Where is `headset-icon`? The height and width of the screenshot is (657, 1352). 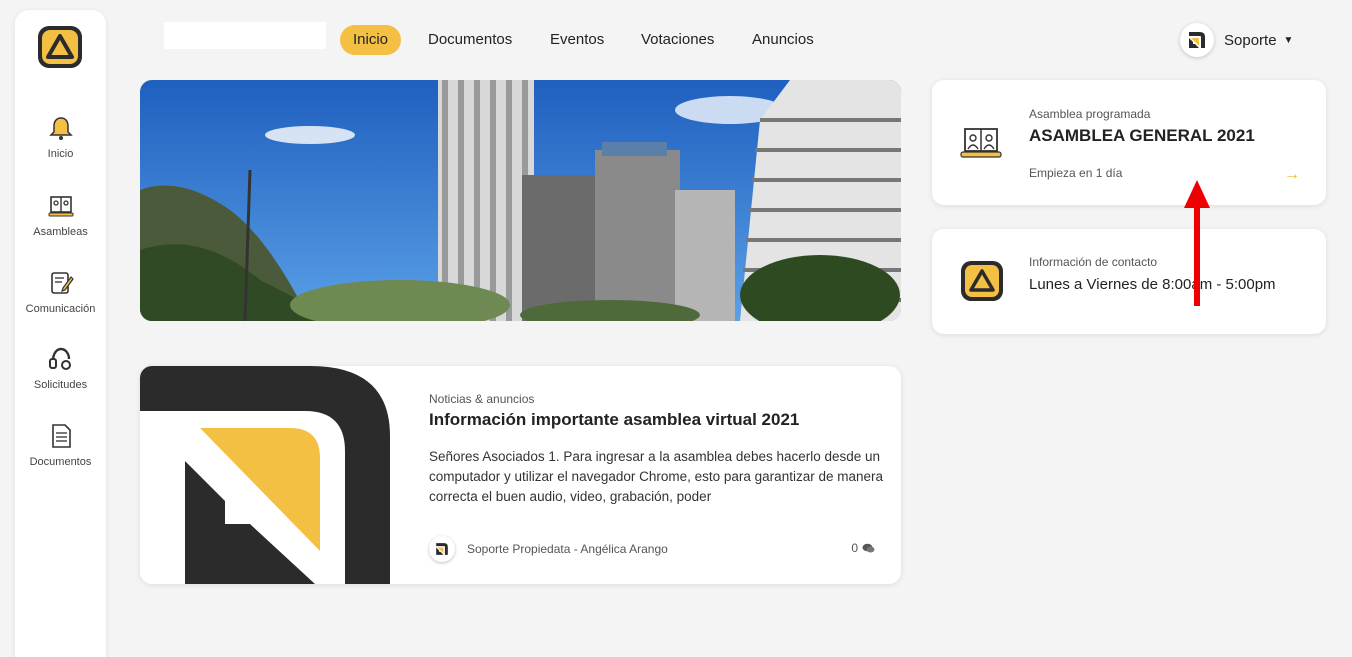 headset-icon is located at coordinates (59, 358).